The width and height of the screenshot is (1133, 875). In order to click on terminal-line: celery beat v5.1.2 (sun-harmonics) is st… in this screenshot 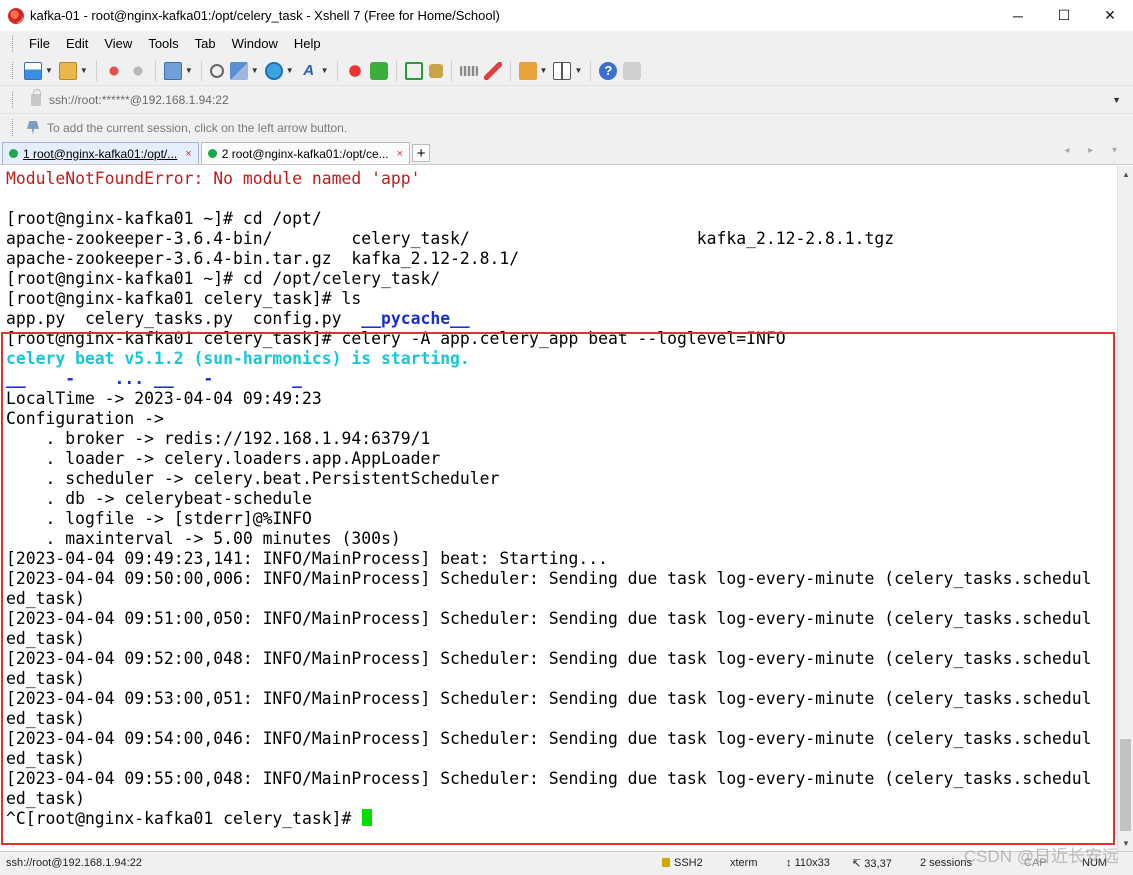, I will do `click(561, 359)`.